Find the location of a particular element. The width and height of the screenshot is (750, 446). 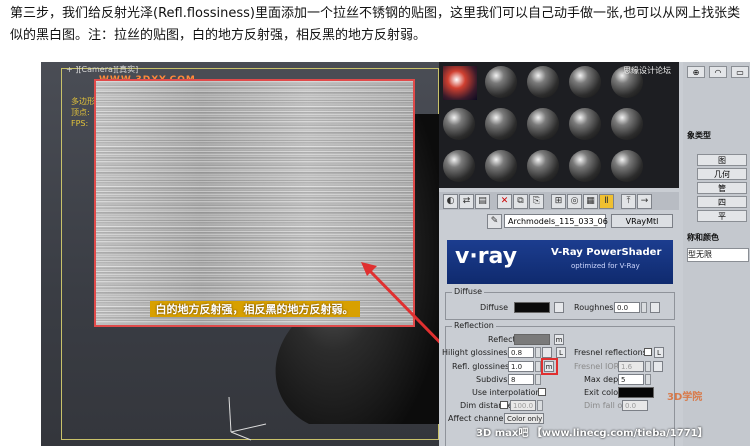

viewport-label: + ][Camera][真实] is located at coordinates (102, 69).